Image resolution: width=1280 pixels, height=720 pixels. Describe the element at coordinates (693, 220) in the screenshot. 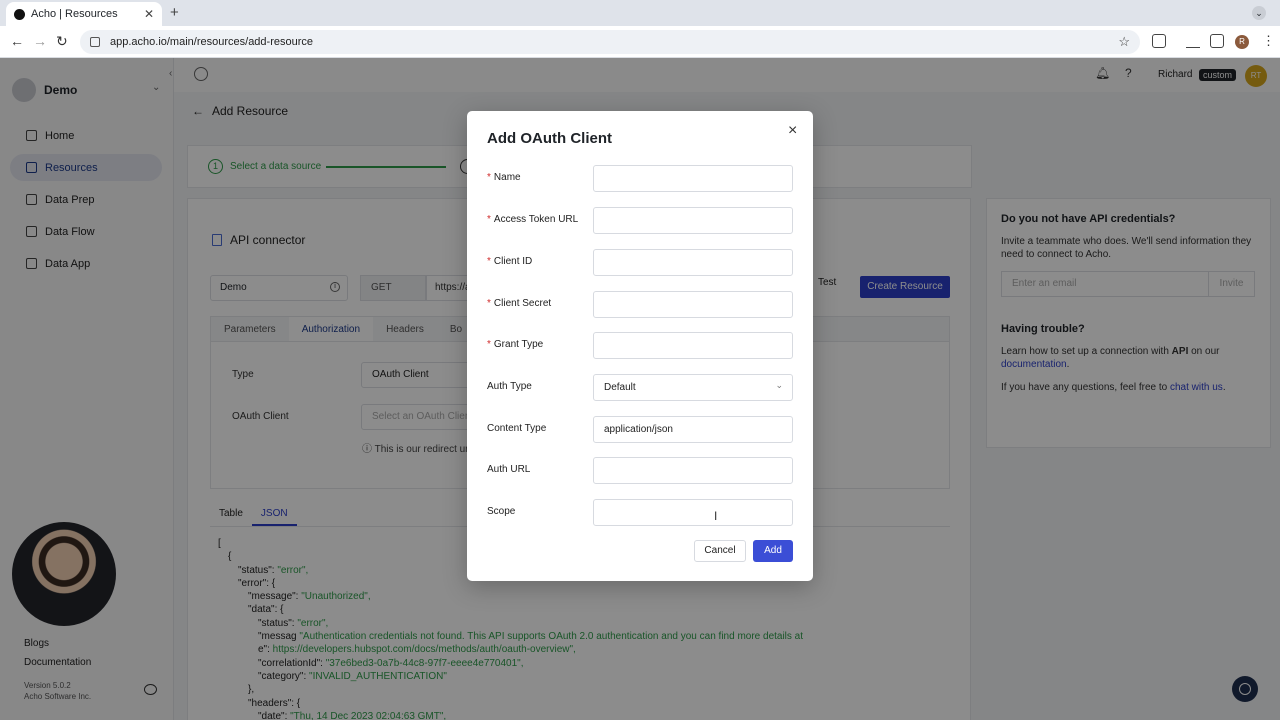

I see `access-token-url-input` at that location.